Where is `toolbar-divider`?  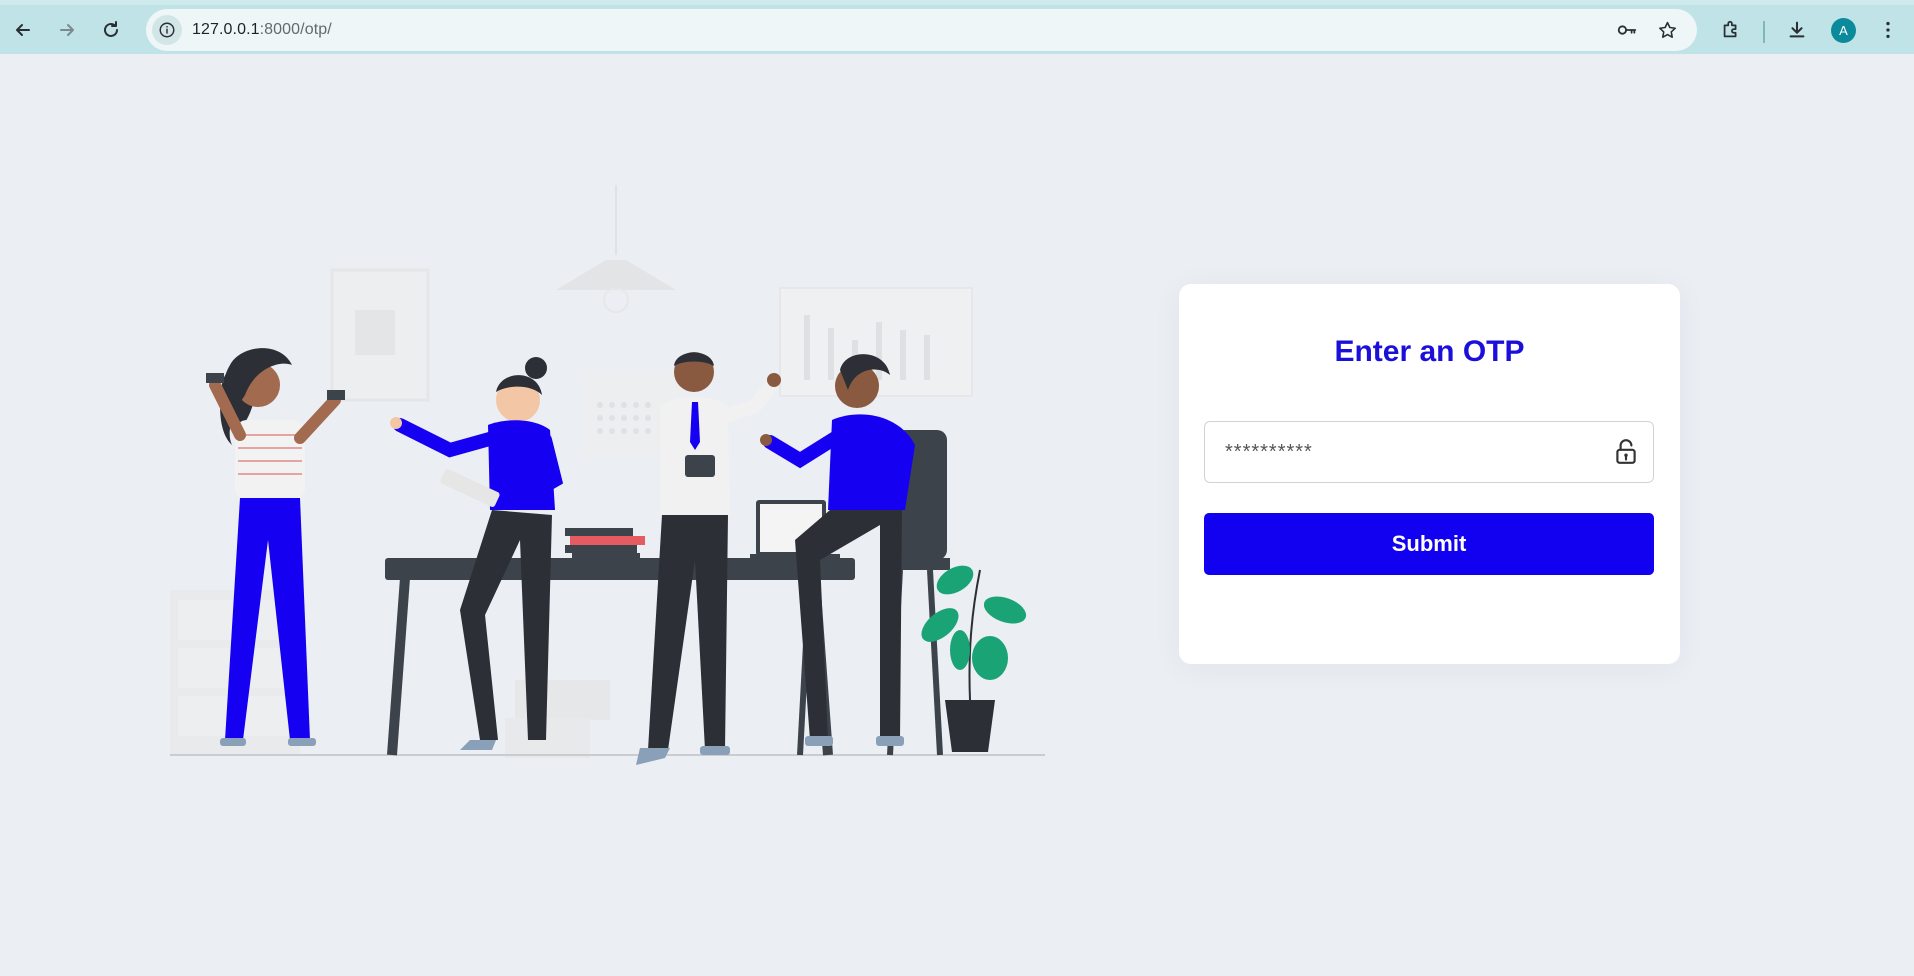
toolbar-divider is located at coordinates (1764, 32).